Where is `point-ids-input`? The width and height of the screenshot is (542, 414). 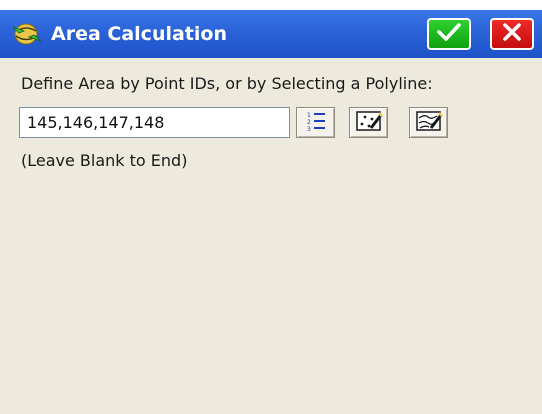 point-ids-input is located at coordinates (154, 122).